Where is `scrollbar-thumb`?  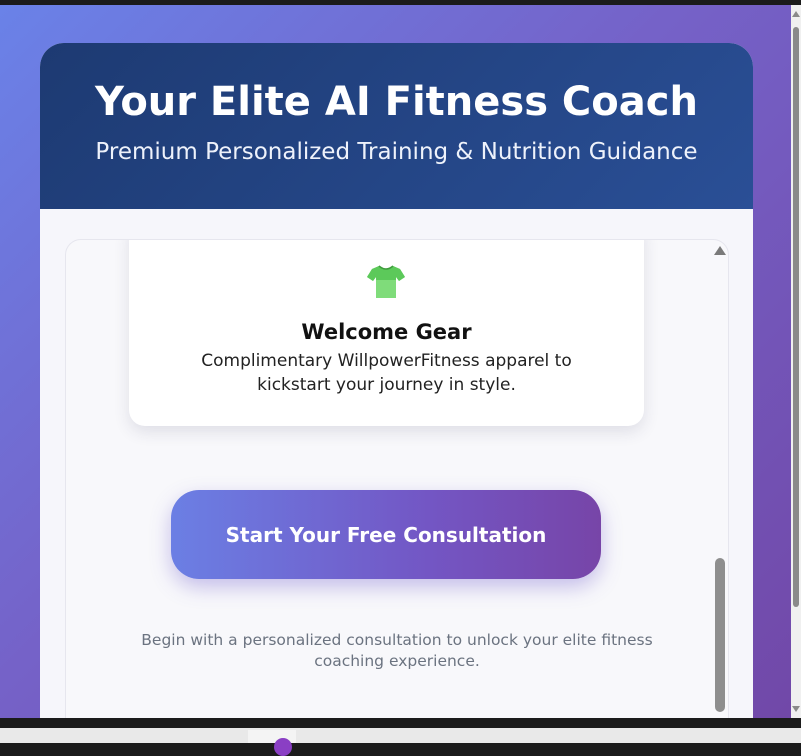
scrollbar-thumb is located at coordinates (720, 635).